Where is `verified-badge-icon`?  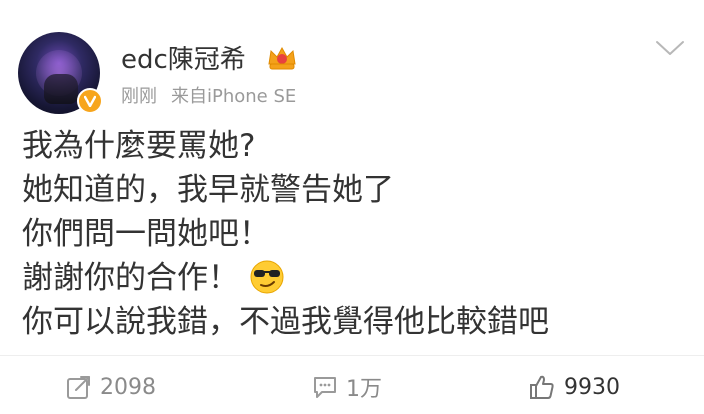
verified-badge-icon is located at coordinates (90, 101).